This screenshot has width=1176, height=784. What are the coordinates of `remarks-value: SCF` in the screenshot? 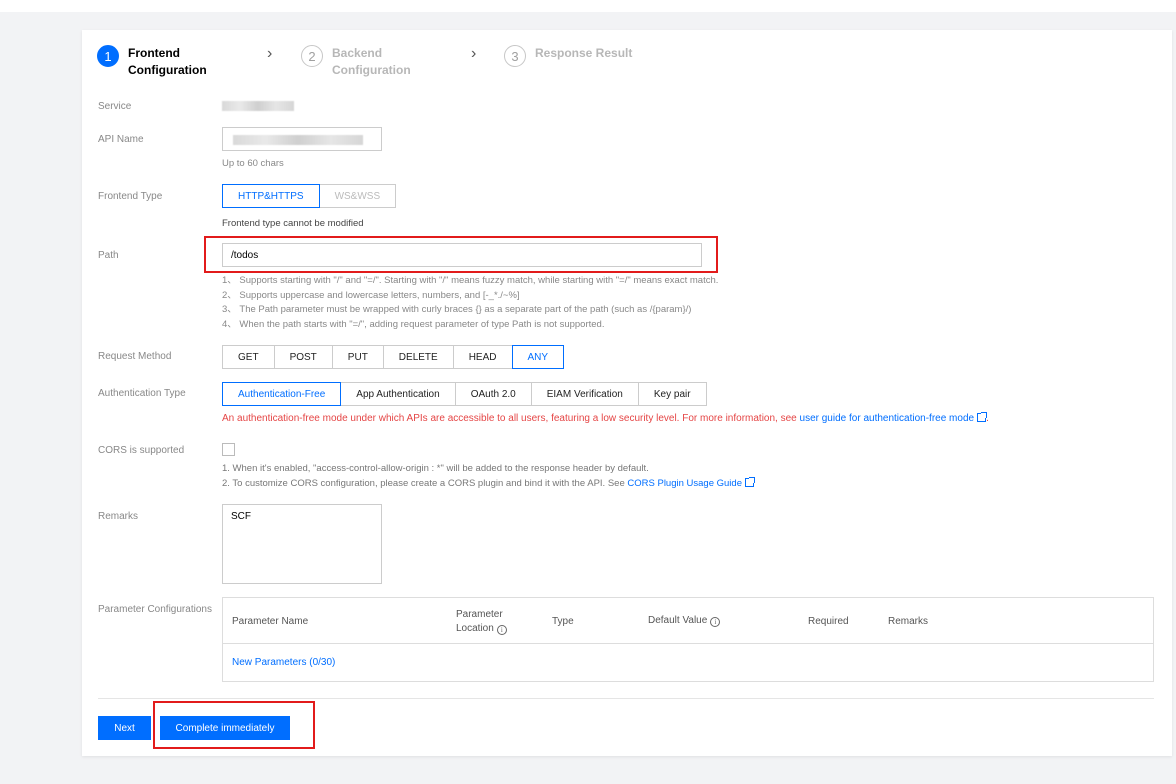 It's located at (241, 516).